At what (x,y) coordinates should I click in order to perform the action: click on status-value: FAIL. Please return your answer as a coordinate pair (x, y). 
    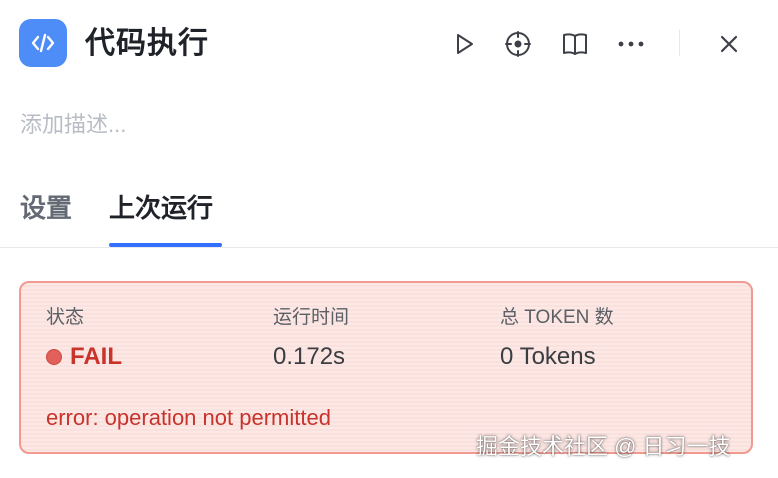
    Looking at the image, I should click on (84, 357).